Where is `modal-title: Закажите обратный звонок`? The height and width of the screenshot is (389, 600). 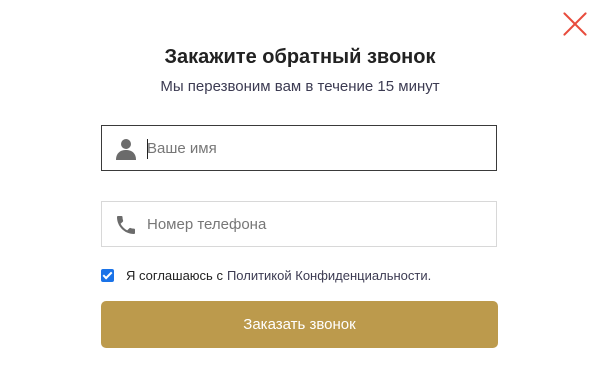 modal-title: Закажите обратный звонок is located at coordinates (300, 57).